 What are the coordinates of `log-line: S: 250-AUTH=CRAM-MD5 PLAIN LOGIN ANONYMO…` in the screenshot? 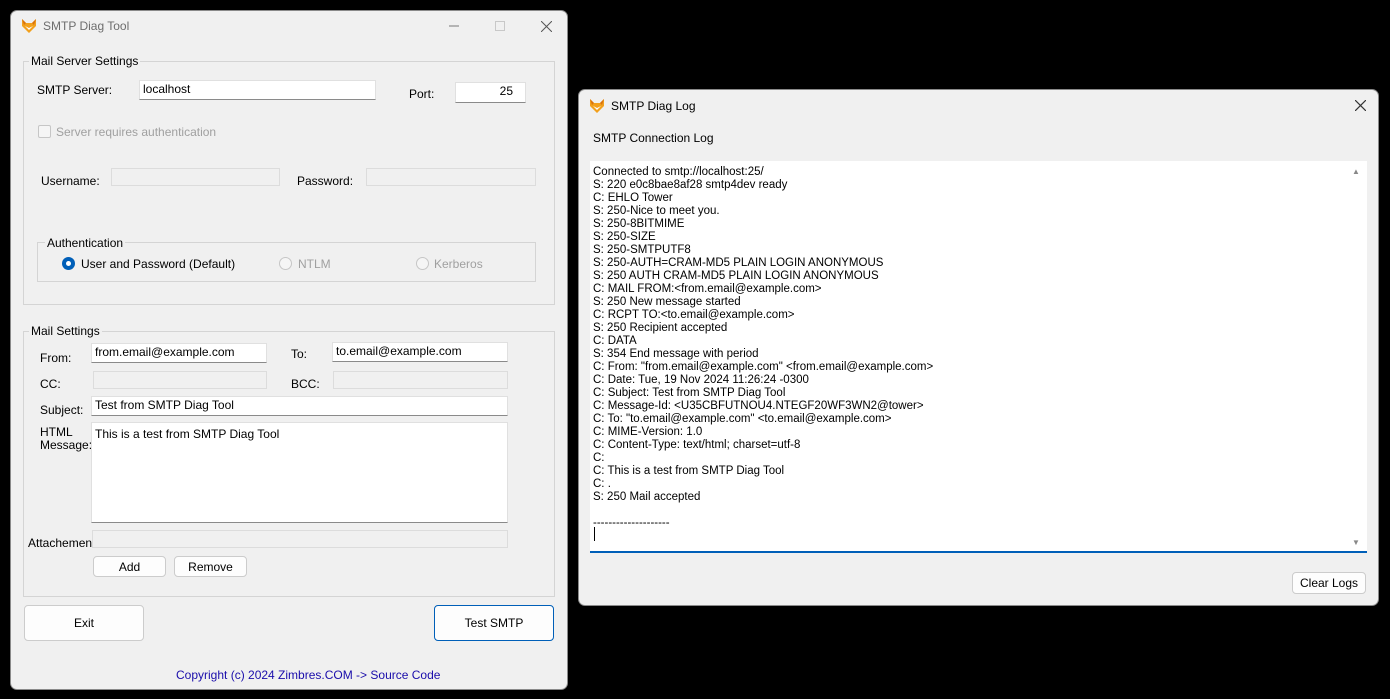 It's located at (738, 263).